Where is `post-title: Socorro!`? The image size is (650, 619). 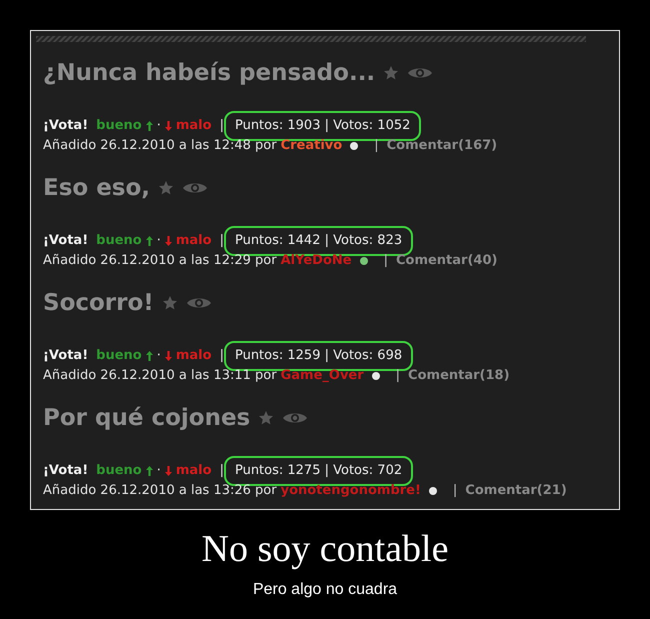 post-title: Socorro! is located at coordinates (98, 303).